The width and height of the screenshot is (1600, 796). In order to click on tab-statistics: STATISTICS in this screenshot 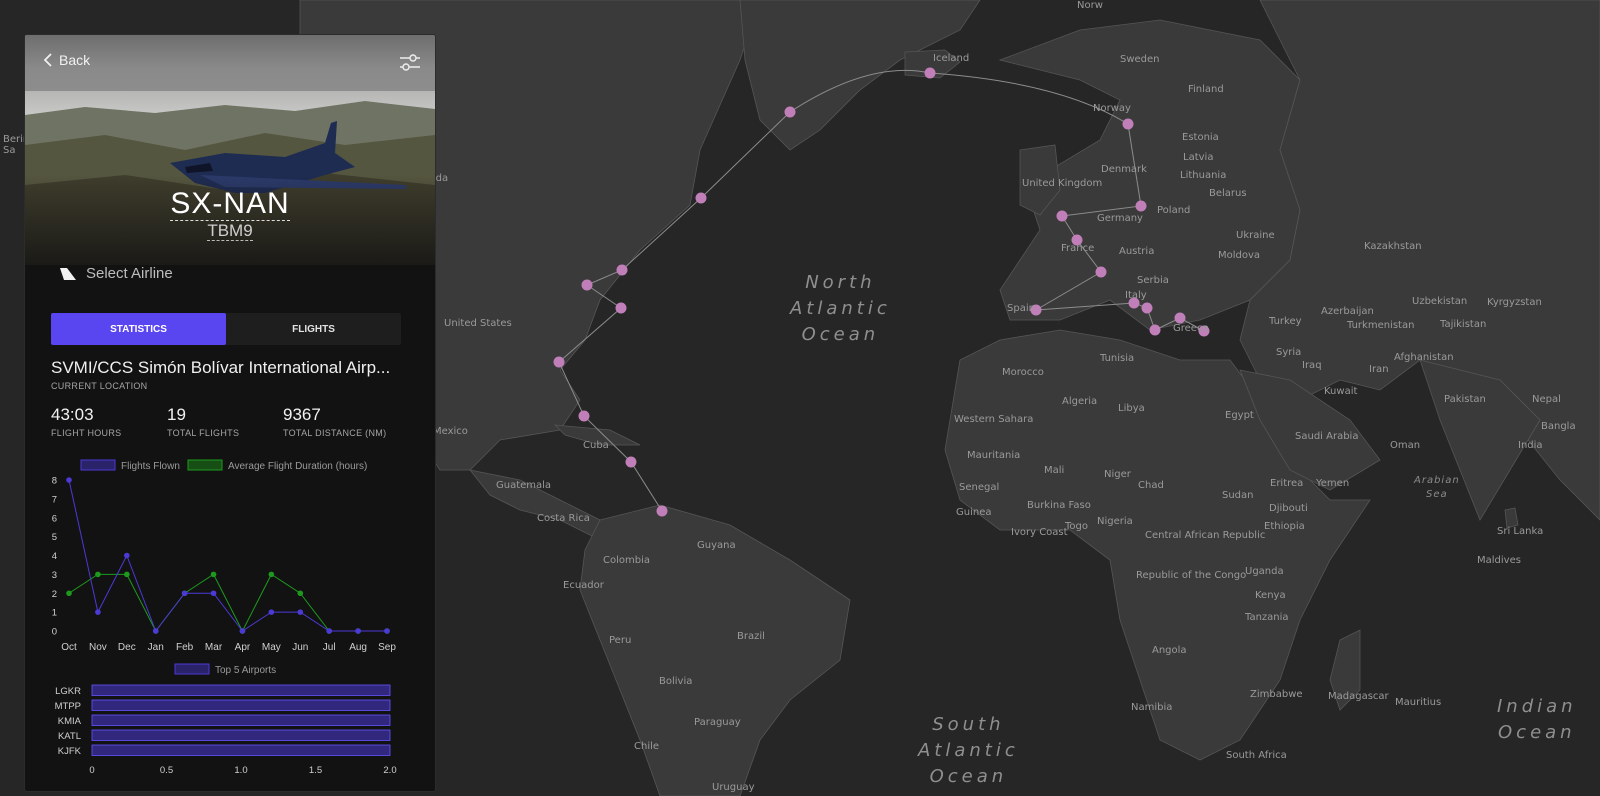, I will do `click(138, 329)`.